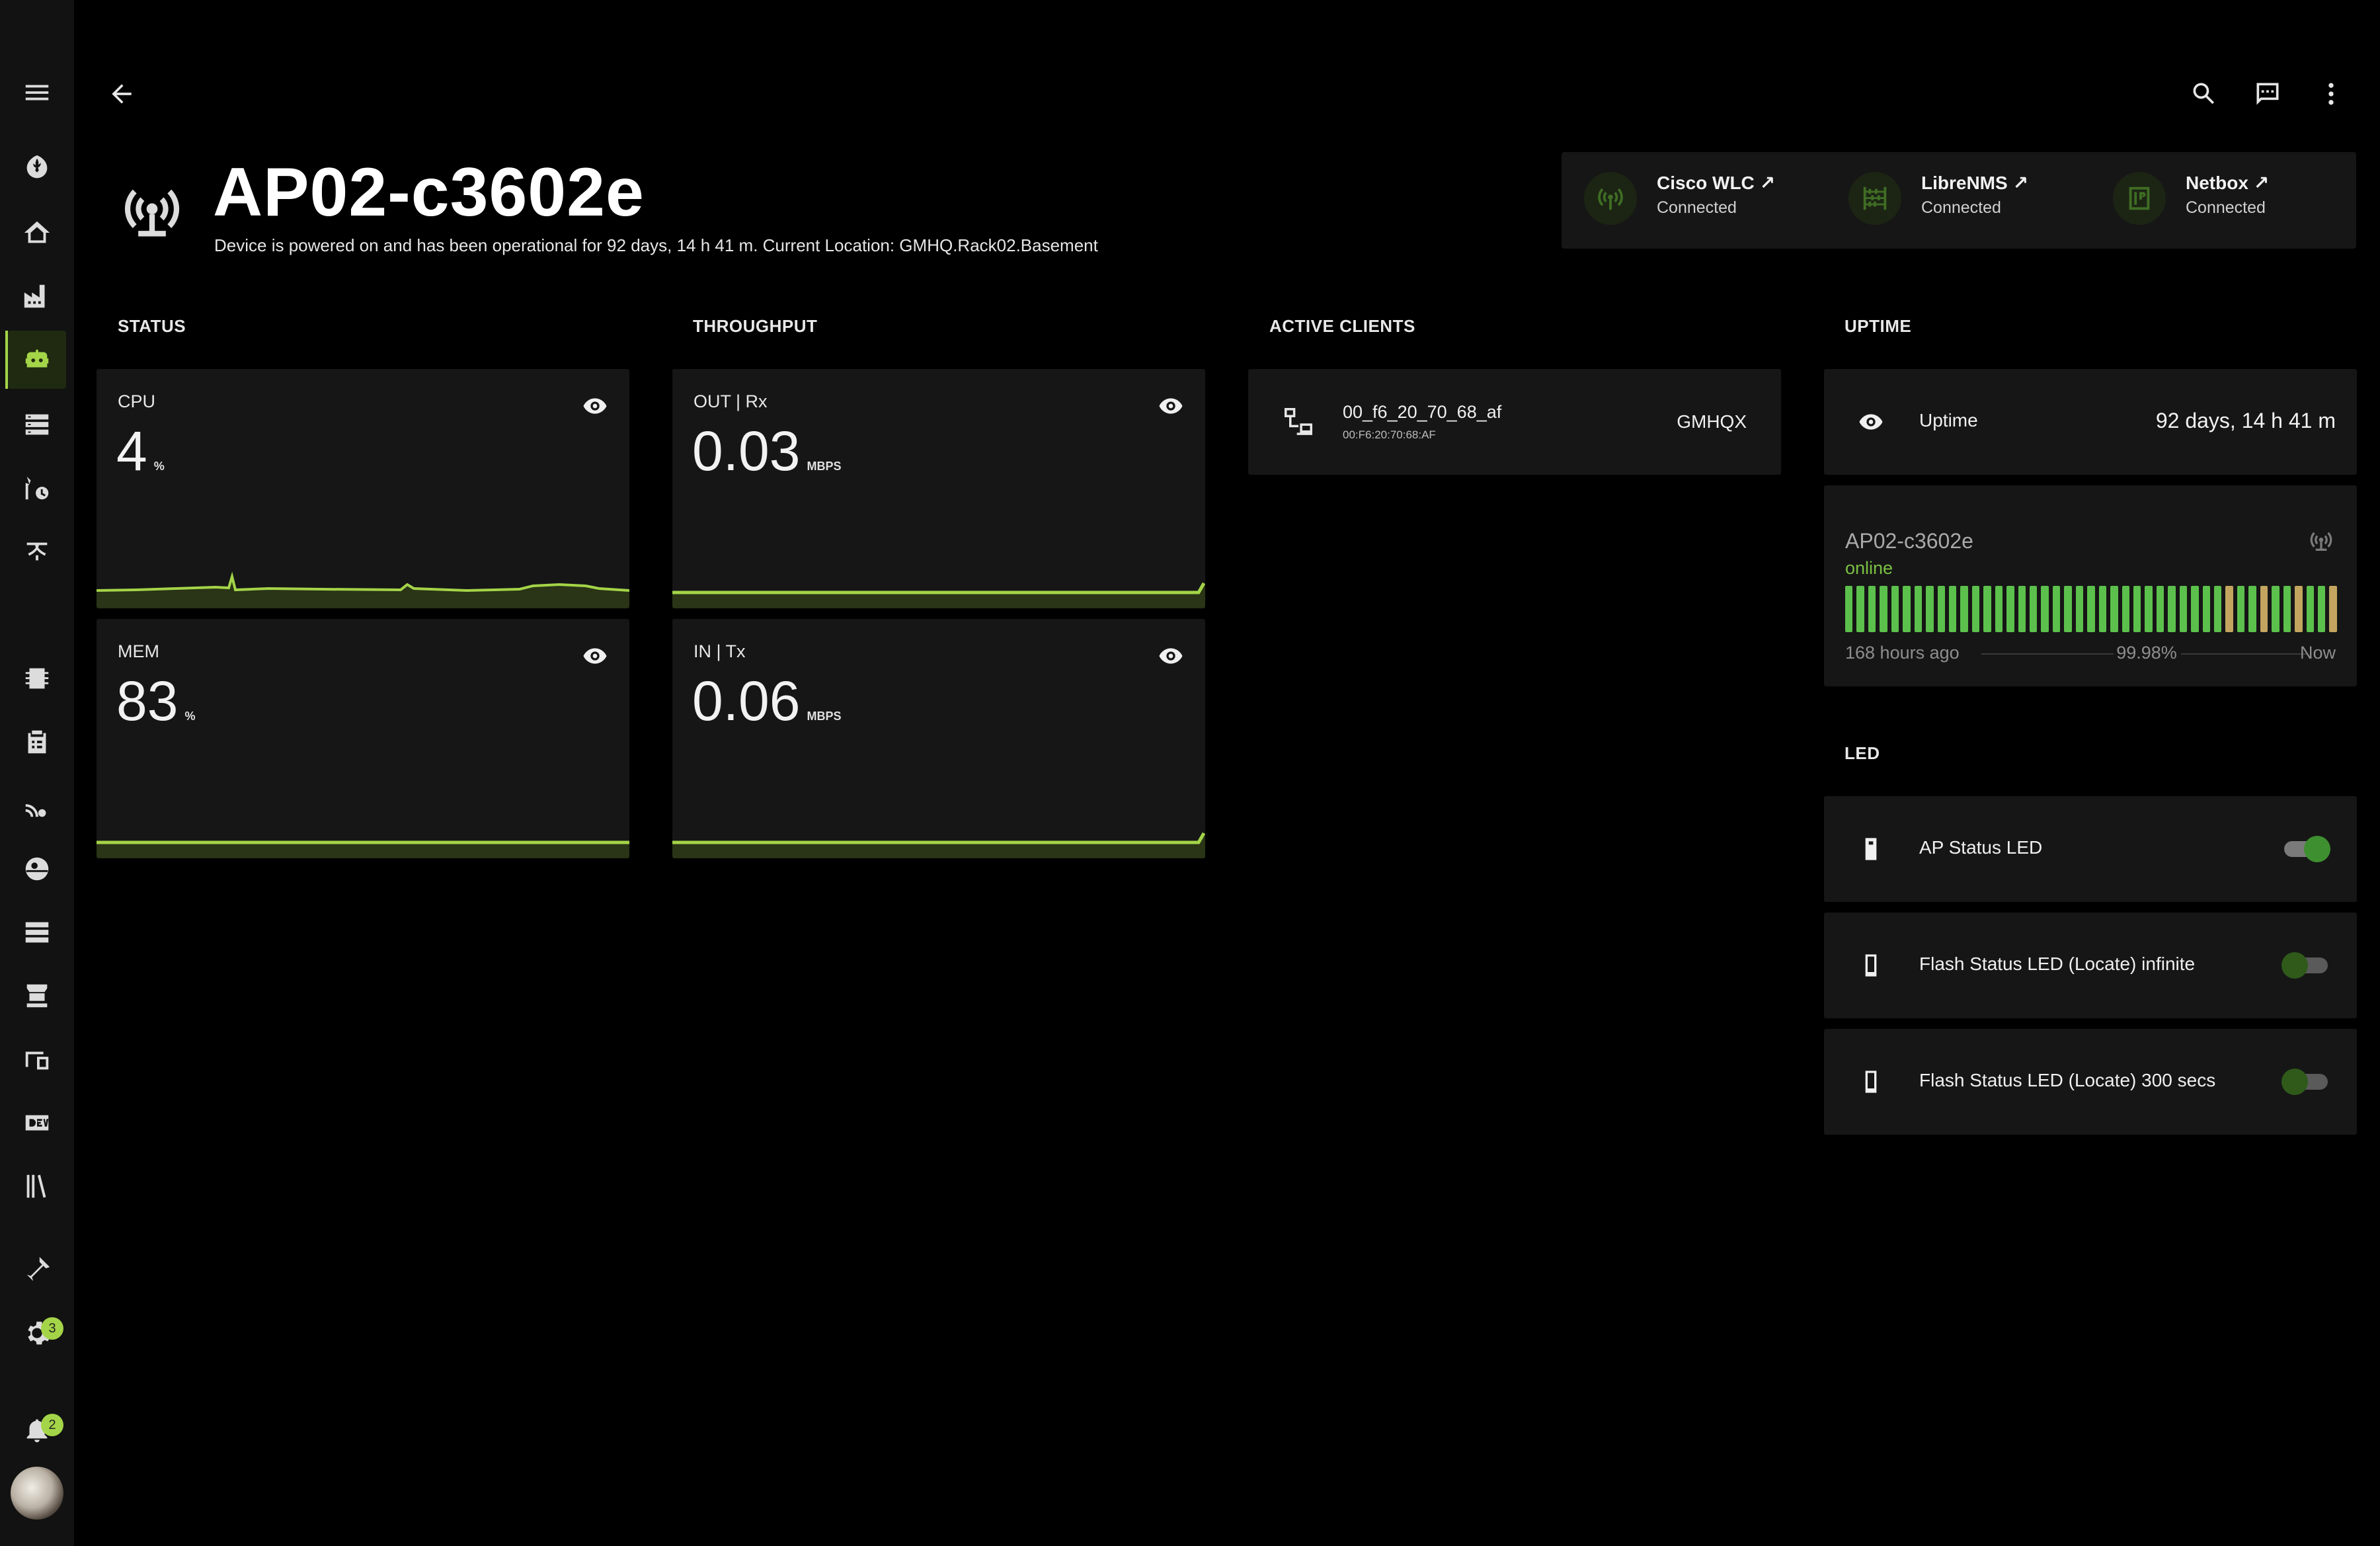  What do you see at coordinates (52, 1328) in the screenshot?
I see `settings-badge: 3` at bounding box center [52, 1328].